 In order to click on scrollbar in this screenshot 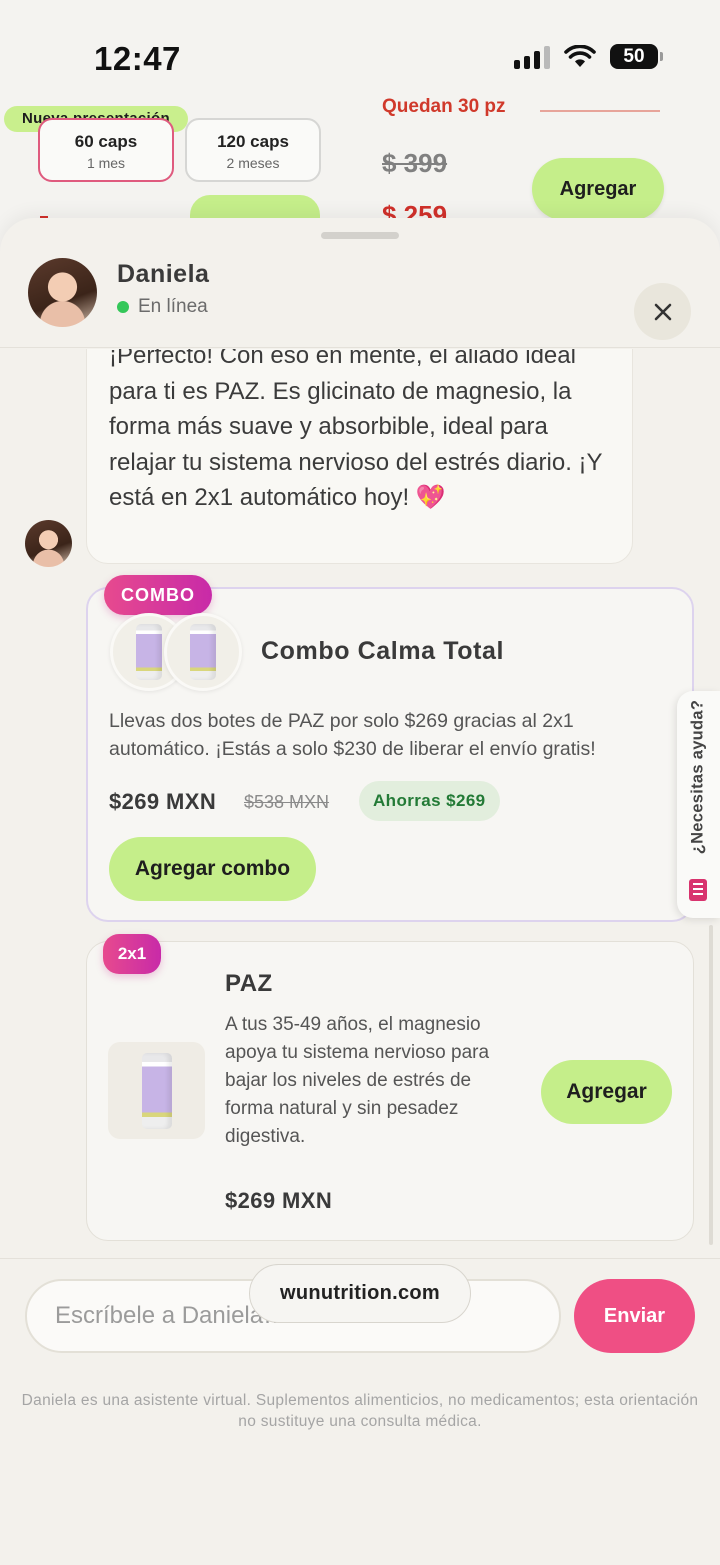, I will do `click(711, 1085)`.